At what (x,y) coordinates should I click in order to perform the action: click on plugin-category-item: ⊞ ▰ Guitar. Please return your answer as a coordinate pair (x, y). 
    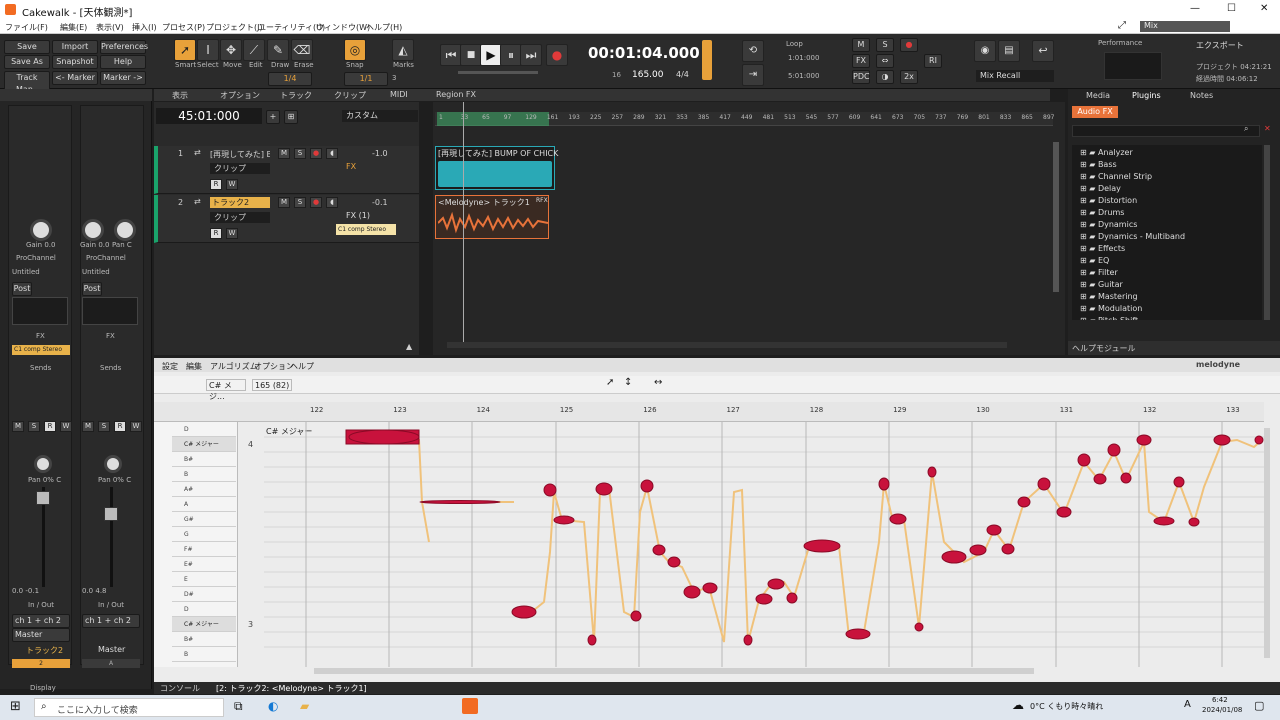
    Looking at the image, I should click on (1101, 285).